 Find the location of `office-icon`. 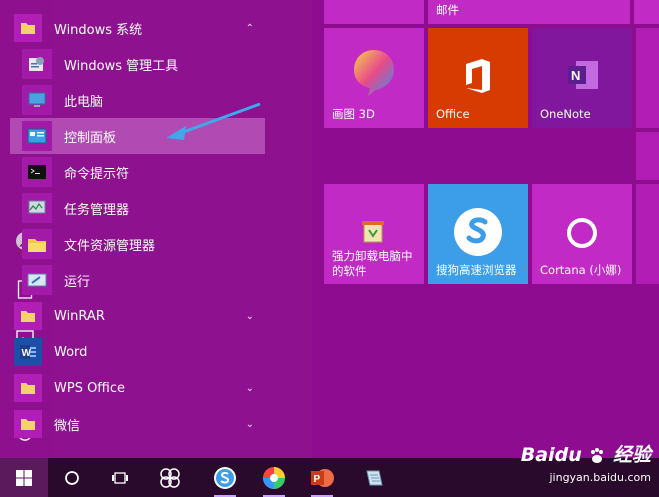

office-icon is located at coordinates (478, 76).